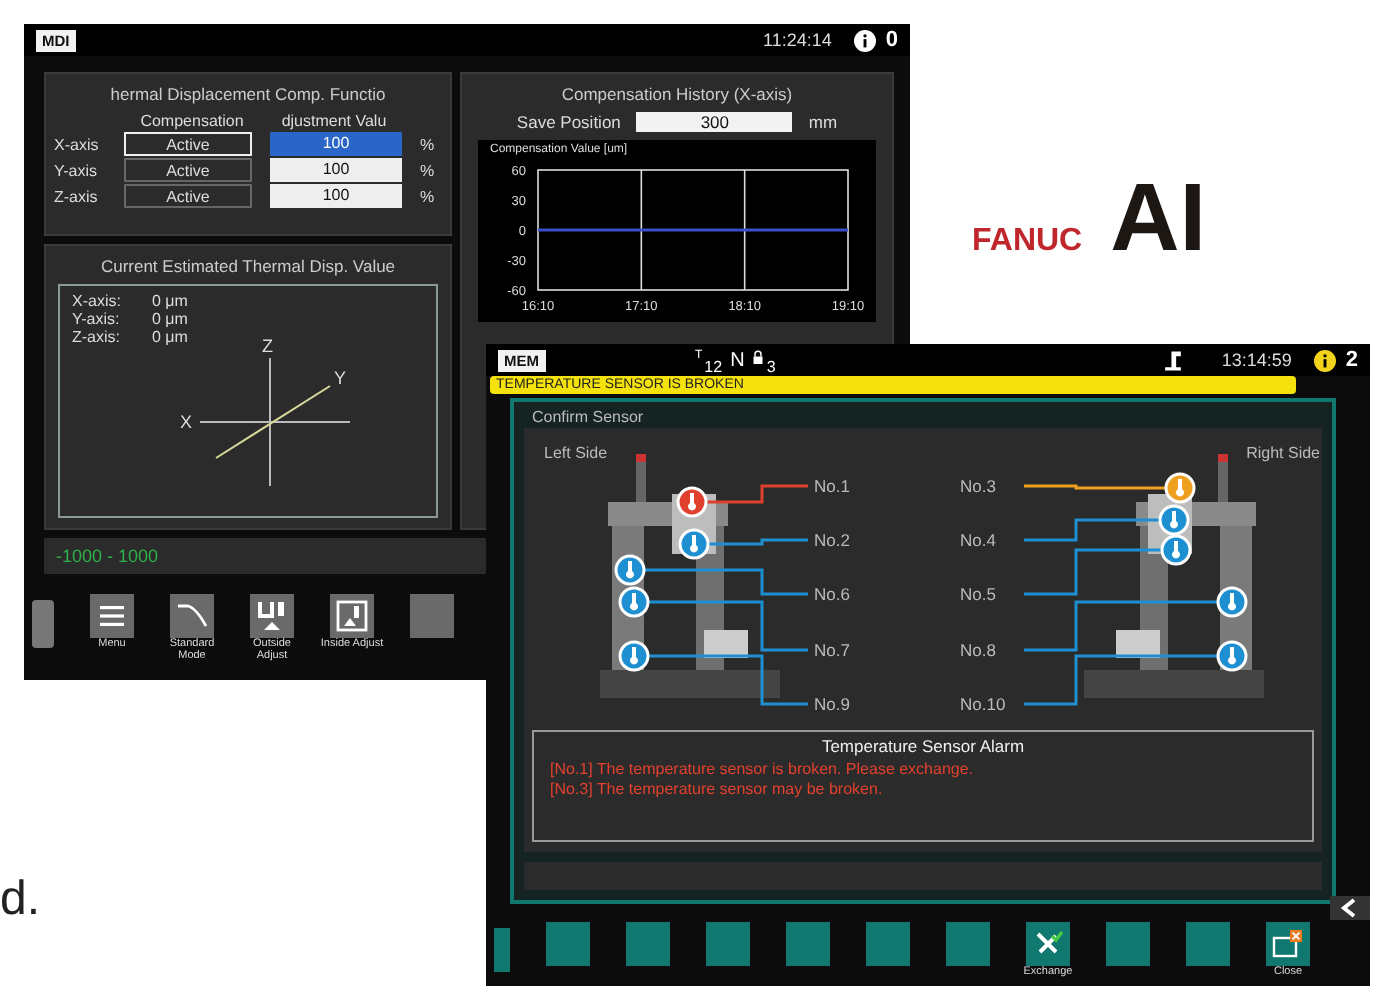  What do you see at coordinates (823, 122) in the screenshot?
I see `unit-label: mm` at bounding box center [823, 122].